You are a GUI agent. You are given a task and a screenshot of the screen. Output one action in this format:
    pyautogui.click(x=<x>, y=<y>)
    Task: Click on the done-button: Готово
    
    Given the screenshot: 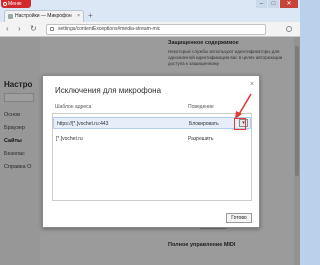 What is the action you would take?
    pyautogui.click(x=239, y=218)
    